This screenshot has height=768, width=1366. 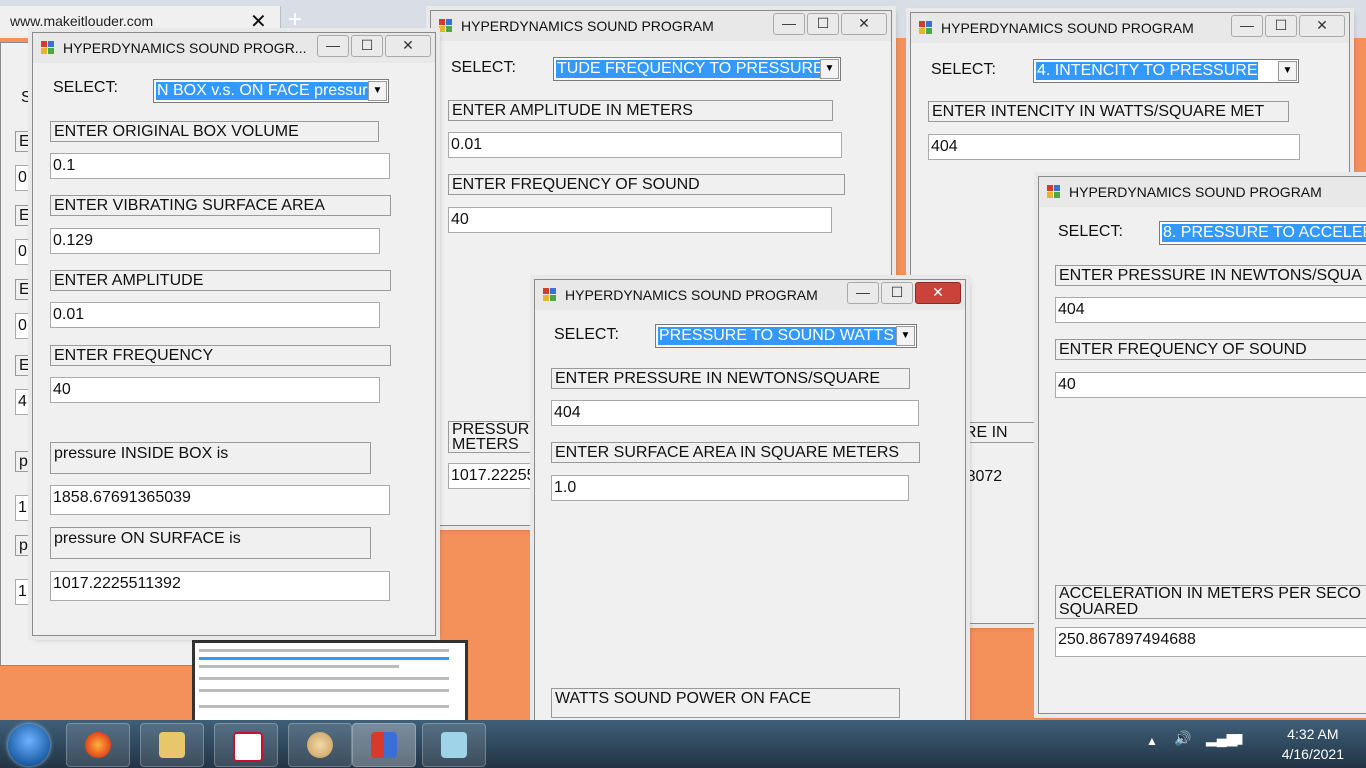 I want to click on paint-taskbar-button, so click(x=320, y=745).